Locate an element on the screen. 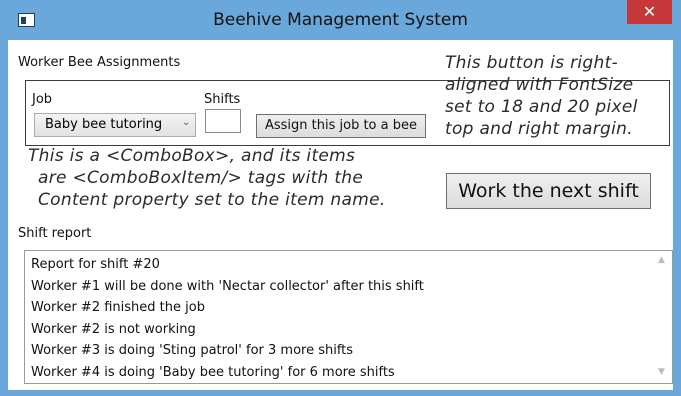  combobox-annotation-line: are <ComboBoxItem/> tags with the is located at coordinates (201, 178).